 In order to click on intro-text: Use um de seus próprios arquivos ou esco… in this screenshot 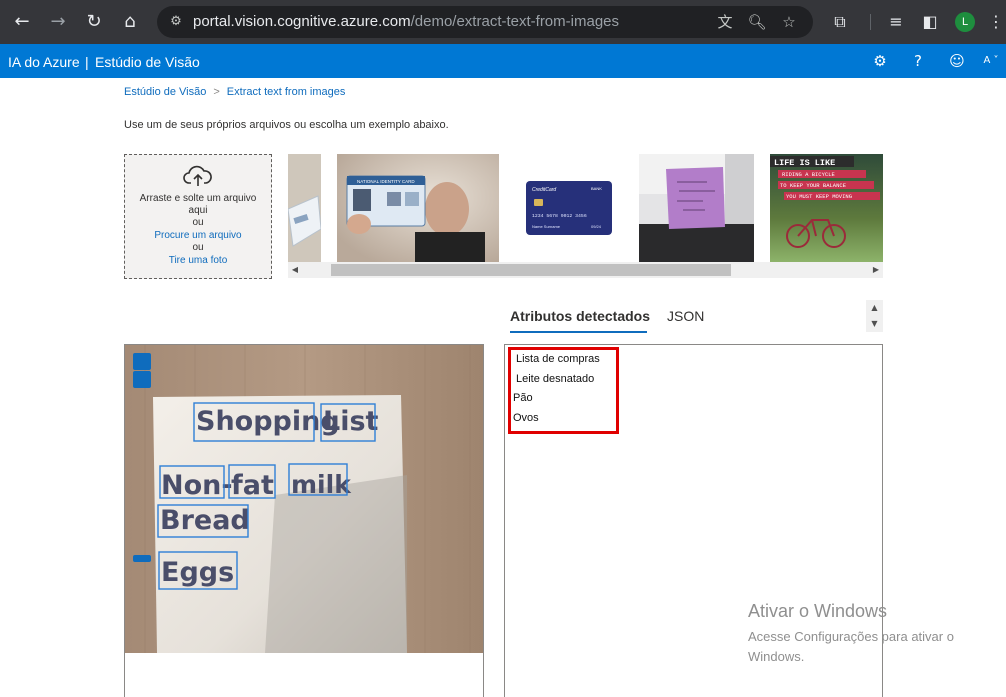, I will do `click(286, 125)`.